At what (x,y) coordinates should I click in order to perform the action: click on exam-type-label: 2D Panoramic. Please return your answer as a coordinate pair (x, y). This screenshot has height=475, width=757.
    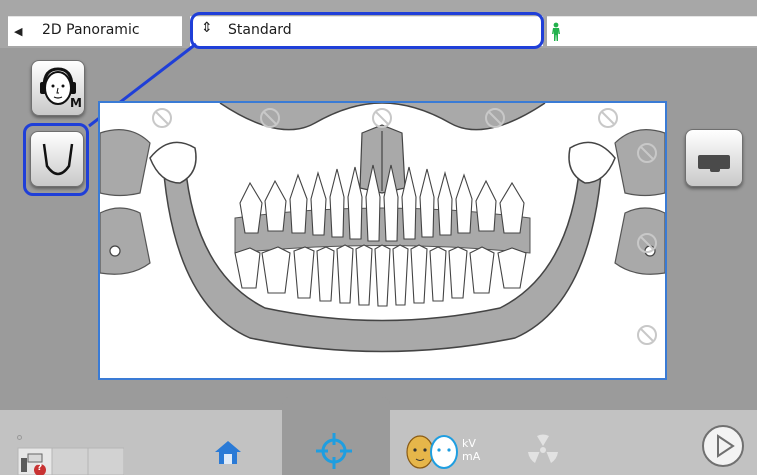
    Looking at the image, I should click on (91, 30).